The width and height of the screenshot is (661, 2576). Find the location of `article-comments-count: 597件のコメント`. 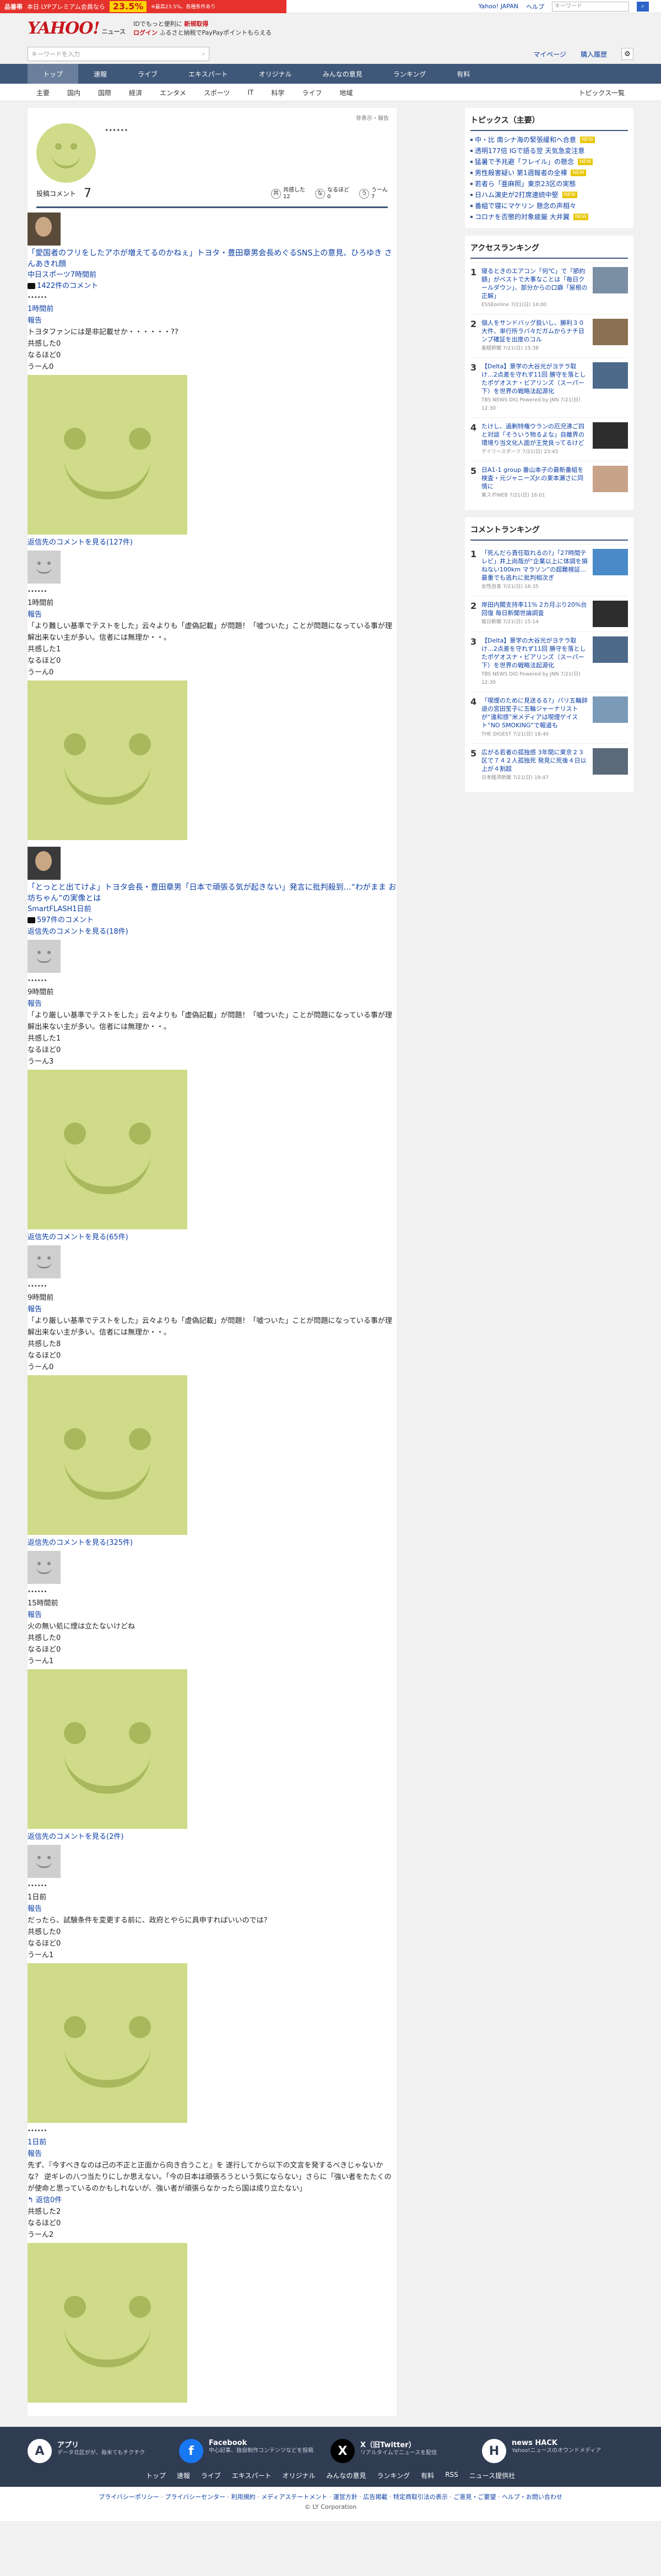

article-comments-count: 597件のコメント is located at coordinates (212, 920).